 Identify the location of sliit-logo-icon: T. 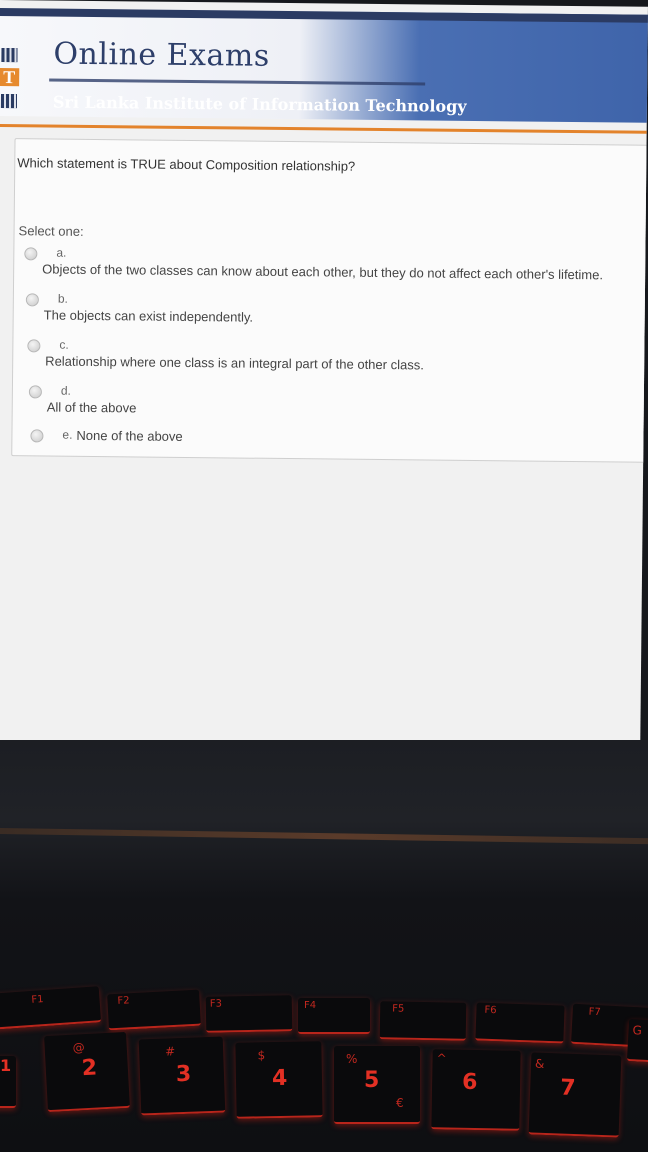
(10, 81).